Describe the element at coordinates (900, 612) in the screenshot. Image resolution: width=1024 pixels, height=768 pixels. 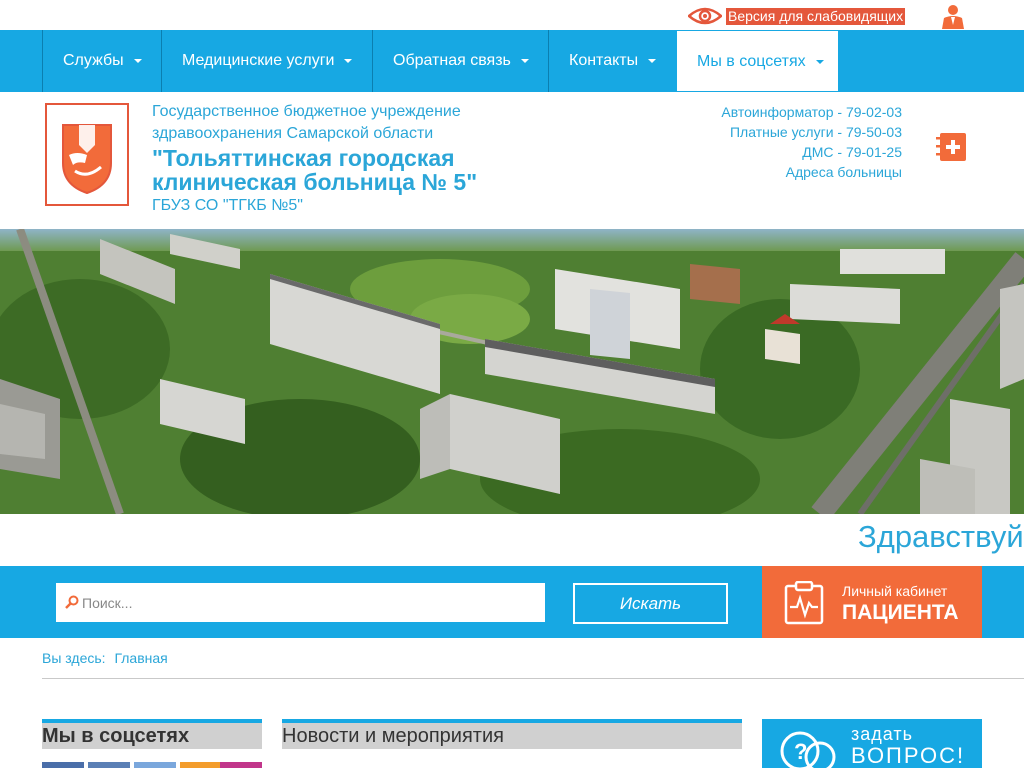
I see `patient-cabinet-big-label: ПАЦИЕНТА` at that location.